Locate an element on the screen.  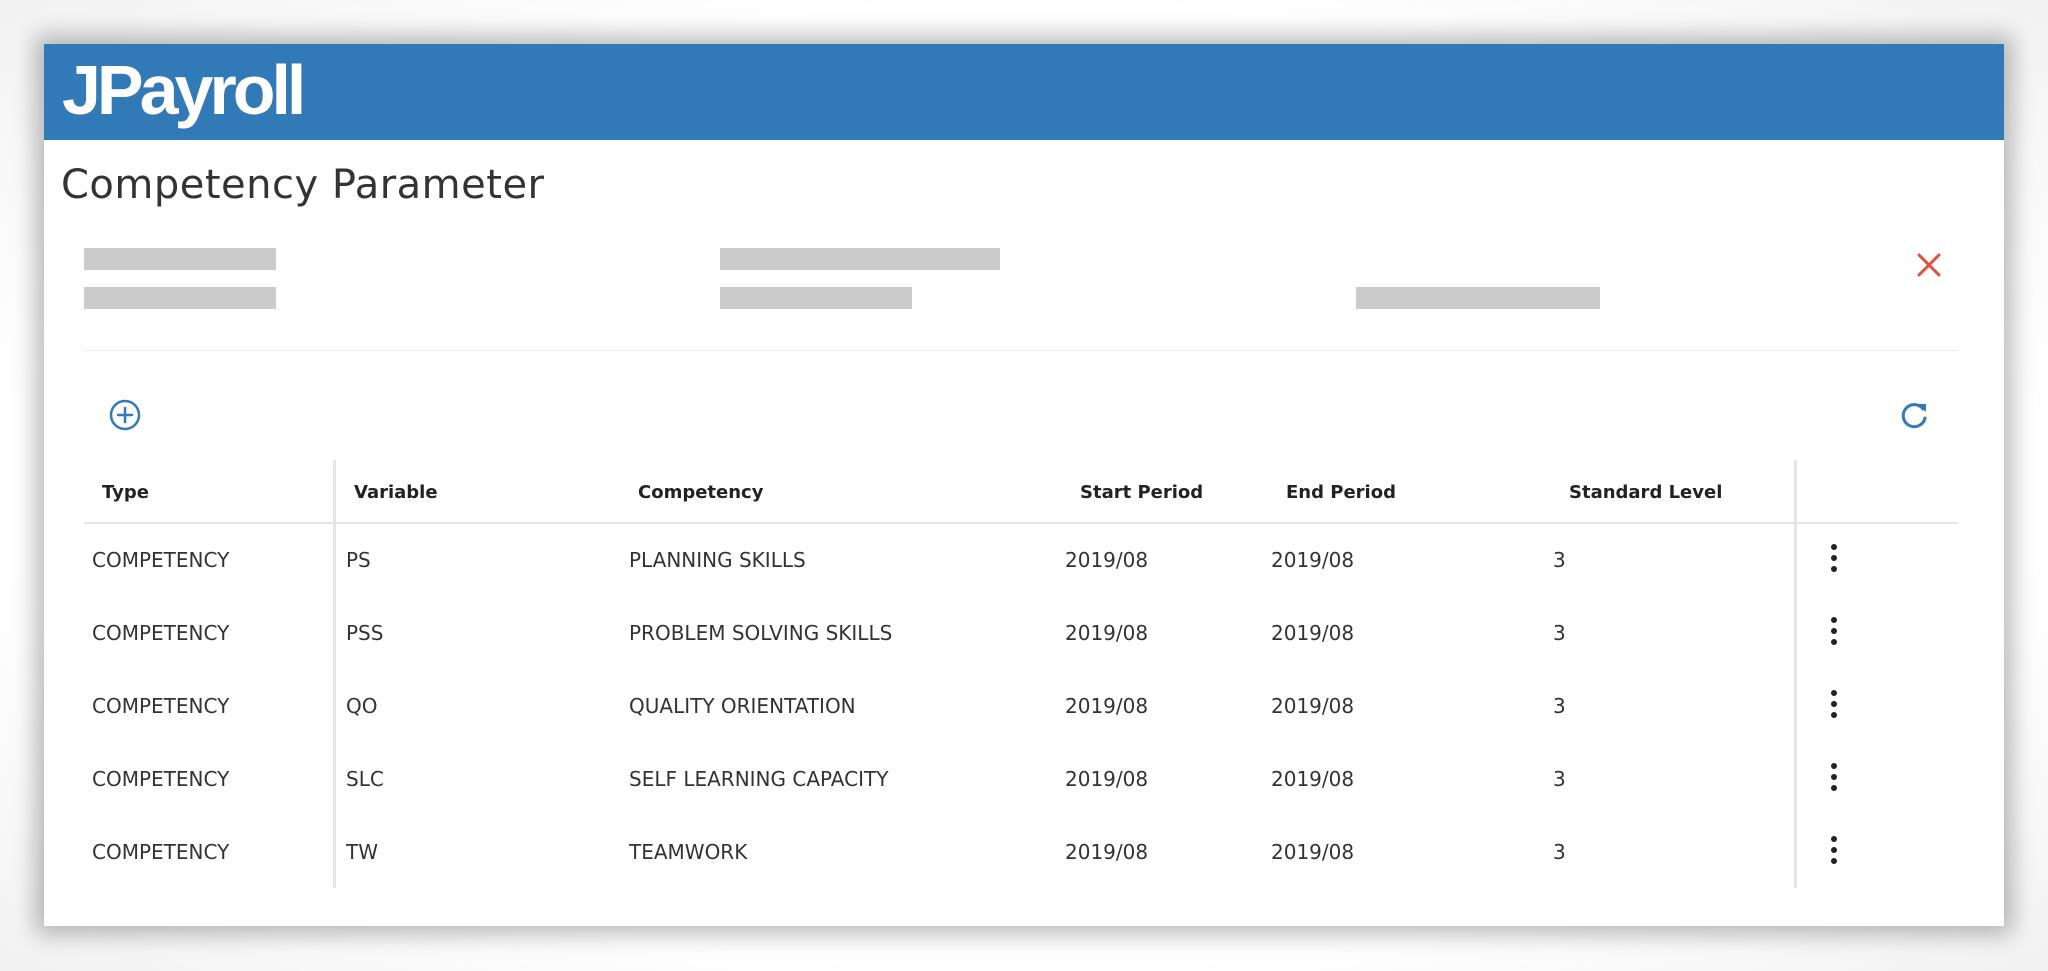
table-row: COMPETENCY TW TEAMWORK 2019/08 2019/08 3 is located at coordinates (1021, 852).